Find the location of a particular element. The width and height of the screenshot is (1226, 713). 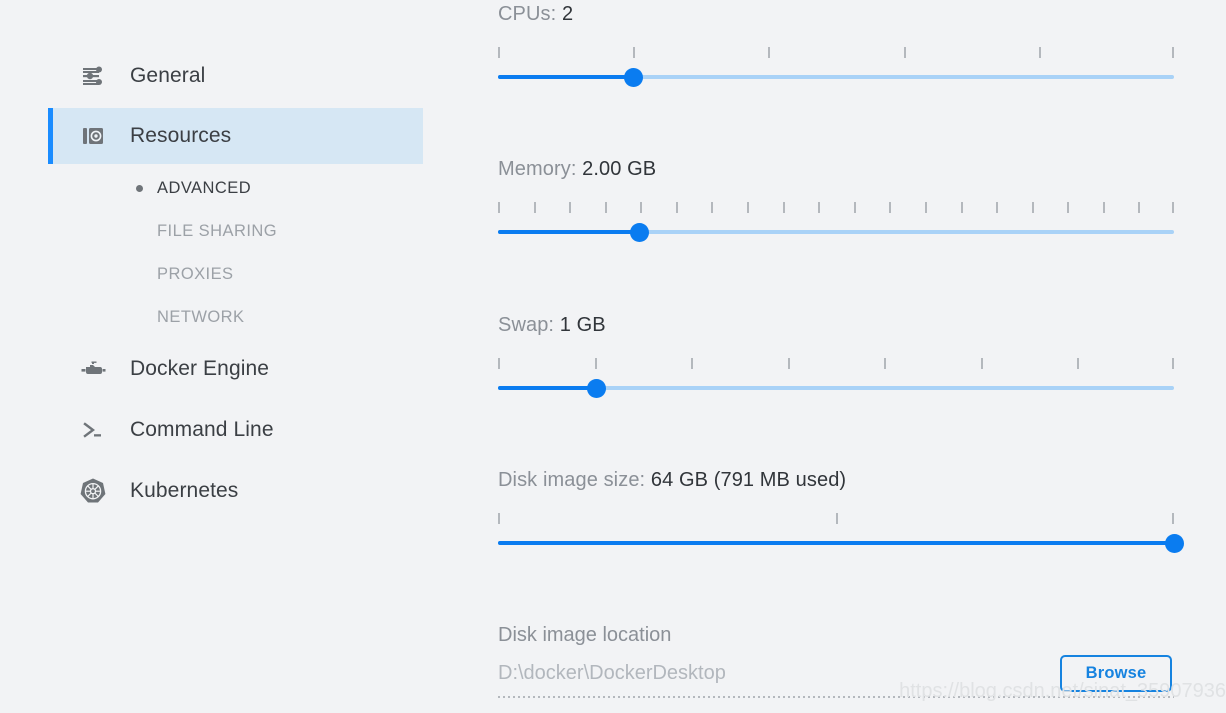

cpus-slider-track is located at coordinates (836, 77).